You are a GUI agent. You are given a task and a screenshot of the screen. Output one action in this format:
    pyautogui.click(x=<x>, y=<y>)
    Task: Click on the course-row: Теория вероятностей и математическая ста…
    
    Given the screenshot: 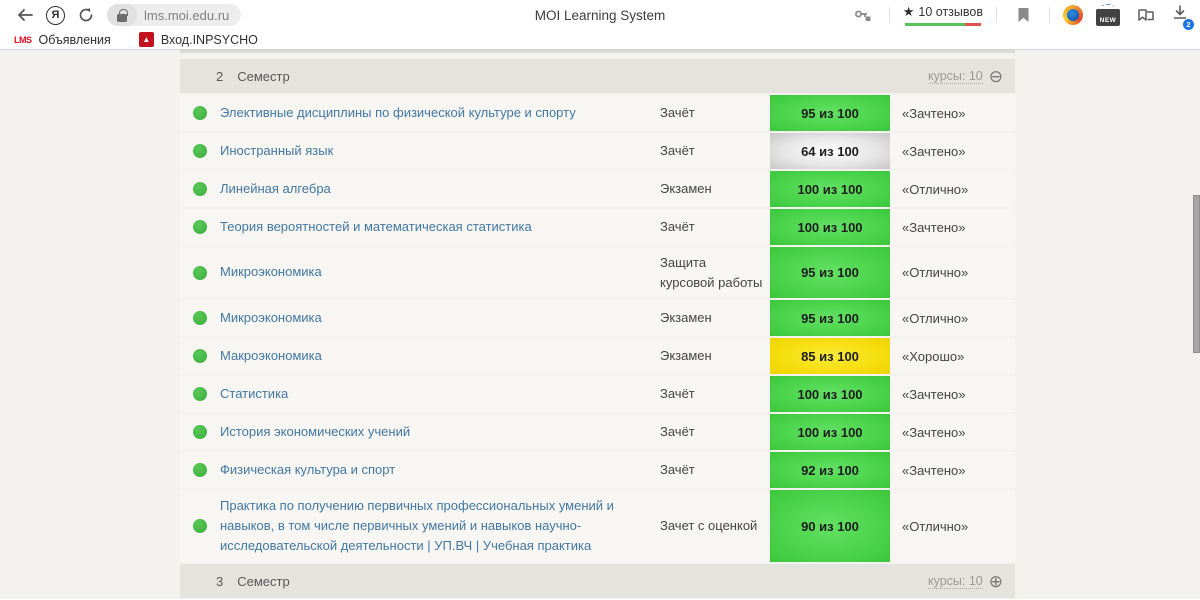 What is the action you would take?
    pyautogui.click(x=597, y=227)
    